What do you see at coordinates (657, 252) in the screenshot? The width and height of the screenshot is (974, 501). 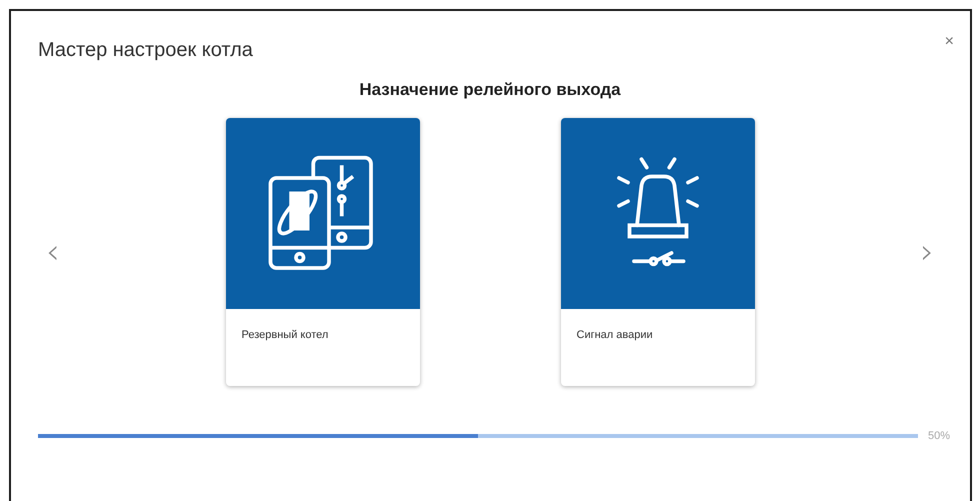 I see `option-card: Сигнал аварии` at bounding box center [657, 252].